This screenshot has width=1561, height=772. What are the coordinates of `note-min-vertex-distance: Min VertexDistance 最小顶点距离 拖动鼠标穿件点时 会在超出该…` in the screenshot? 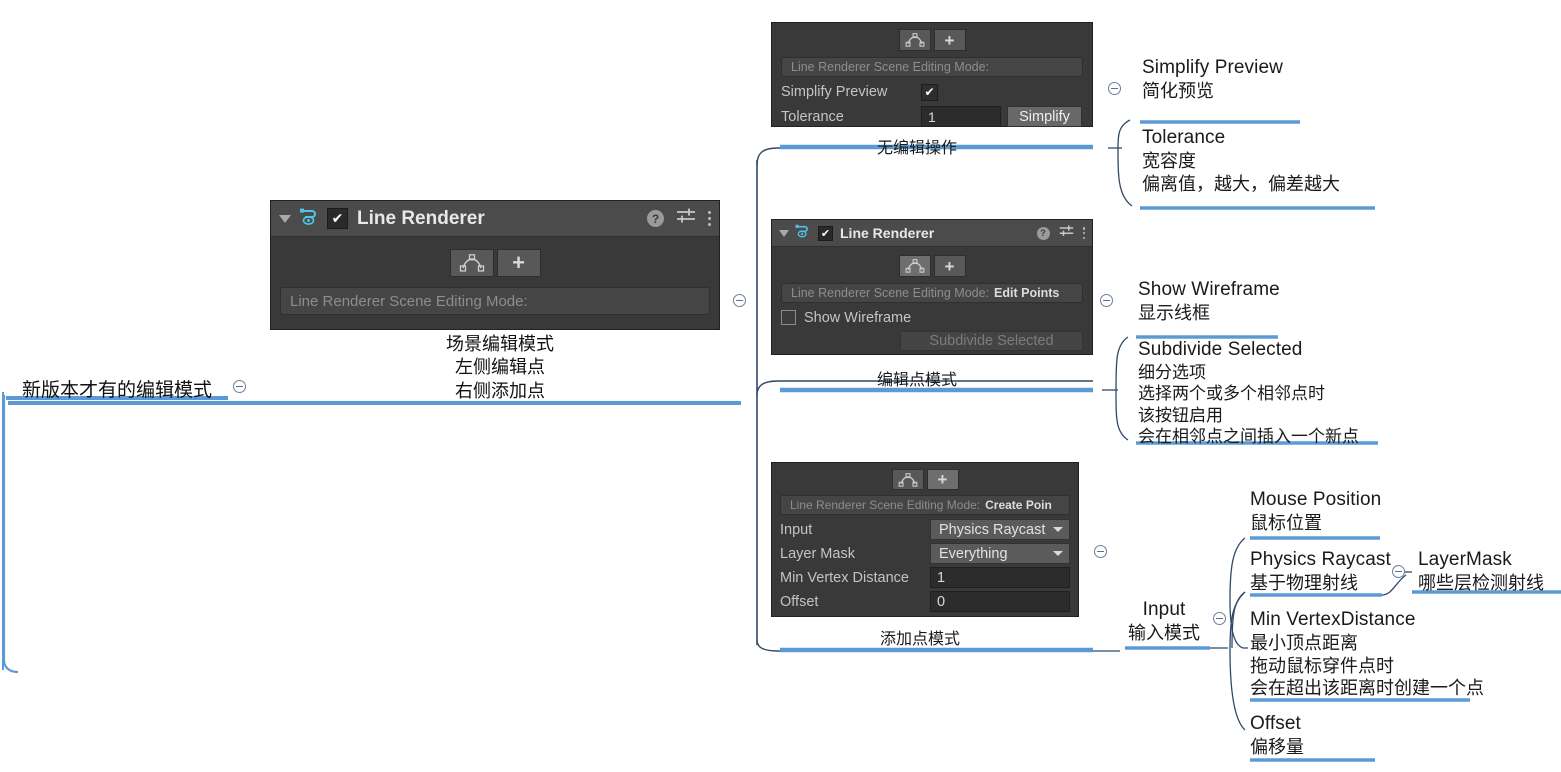 It's located at (1367, 654).